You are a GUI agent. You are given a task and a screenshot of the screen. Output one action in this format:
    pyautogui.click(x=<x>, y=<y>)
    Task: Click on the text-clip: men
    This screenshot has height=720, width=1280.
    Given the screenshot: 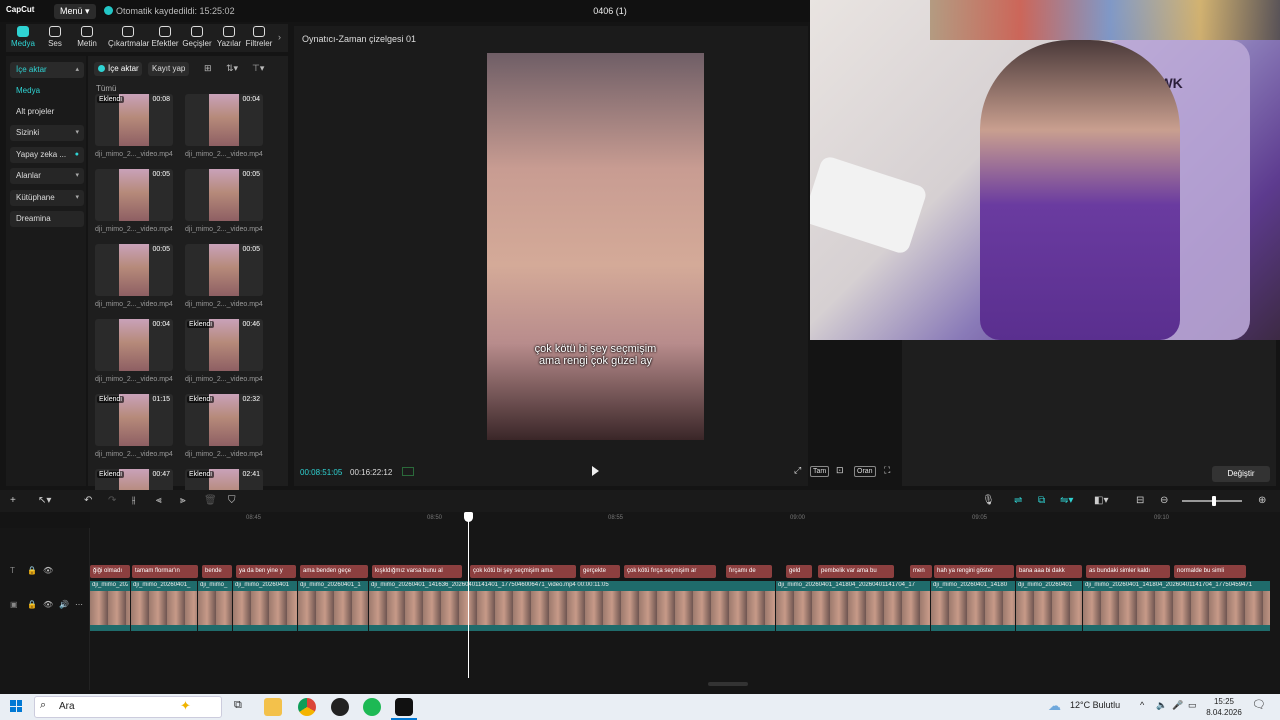 What is the action you would take?
    pyautogui.click(x=921, y=571)
    